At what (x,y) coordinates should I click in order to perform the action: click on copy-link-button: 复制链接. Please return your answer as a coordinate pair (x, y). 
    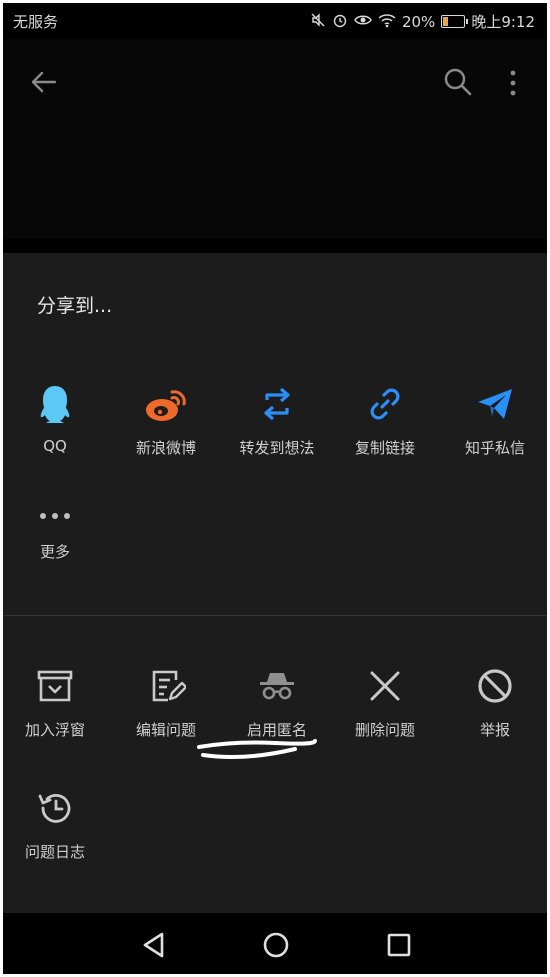
    Looking at the image, I should click on (385, 419).